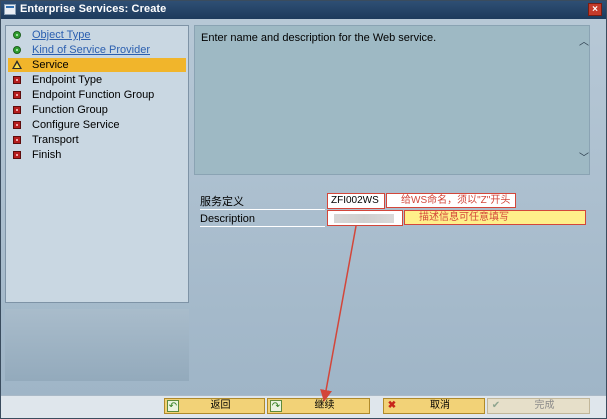 The height and width of the screenshot is (419, 607). I want to click on scroll-down-icon: ﹀, so click(584, 159).